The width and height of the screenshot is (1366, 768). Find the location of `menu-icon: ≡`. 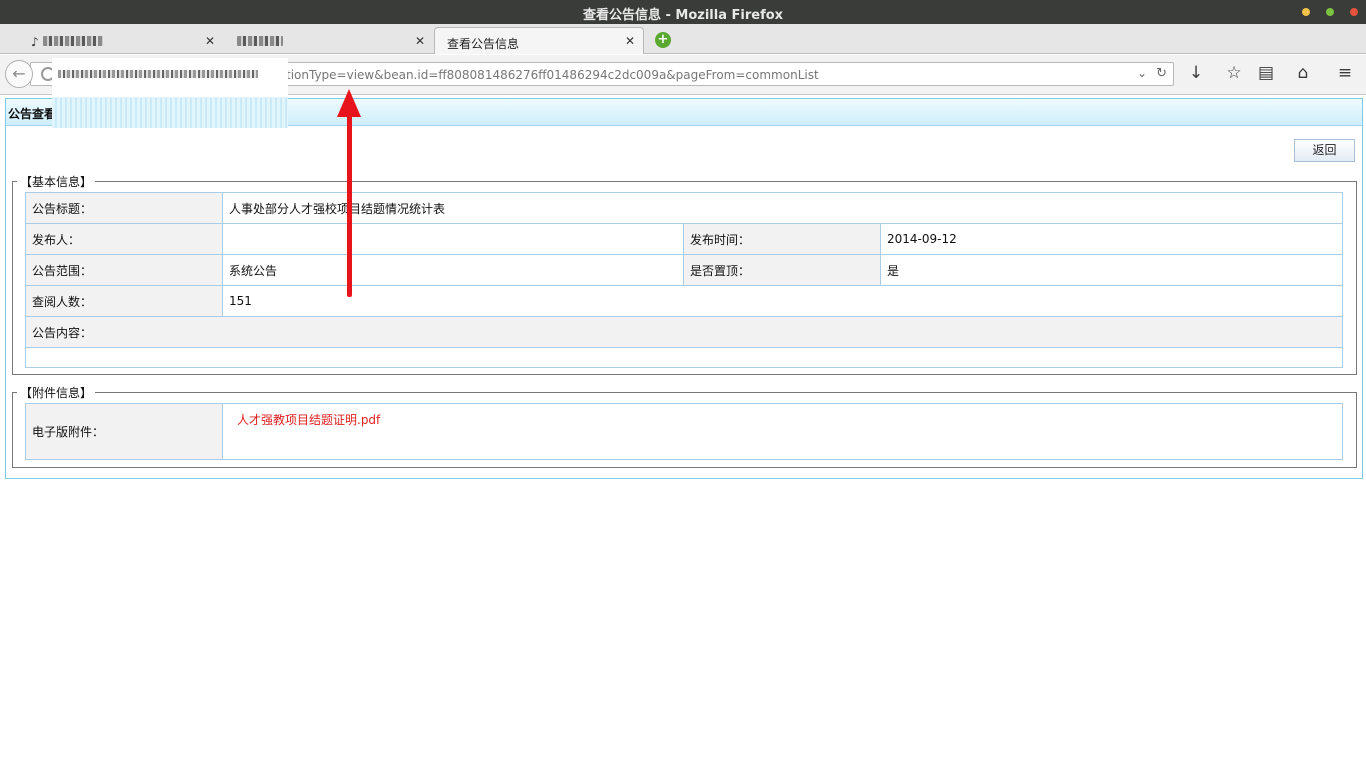

menu-icon: ≡ is located at coordinates (1345, 74).